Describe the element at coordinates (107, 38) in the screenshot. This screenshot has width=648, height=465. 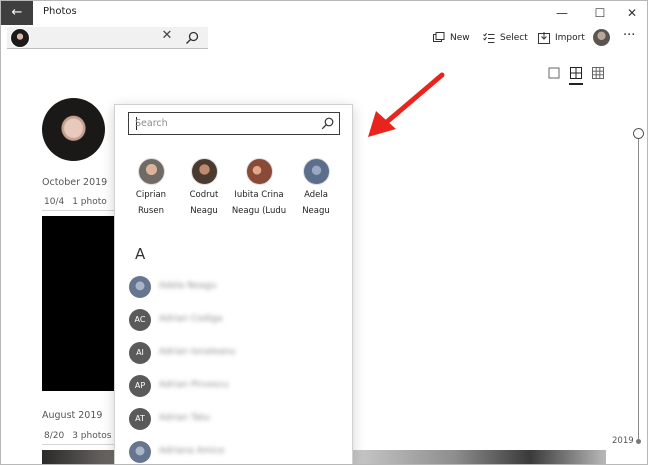
I see `main-search-box: ✕` at that location.